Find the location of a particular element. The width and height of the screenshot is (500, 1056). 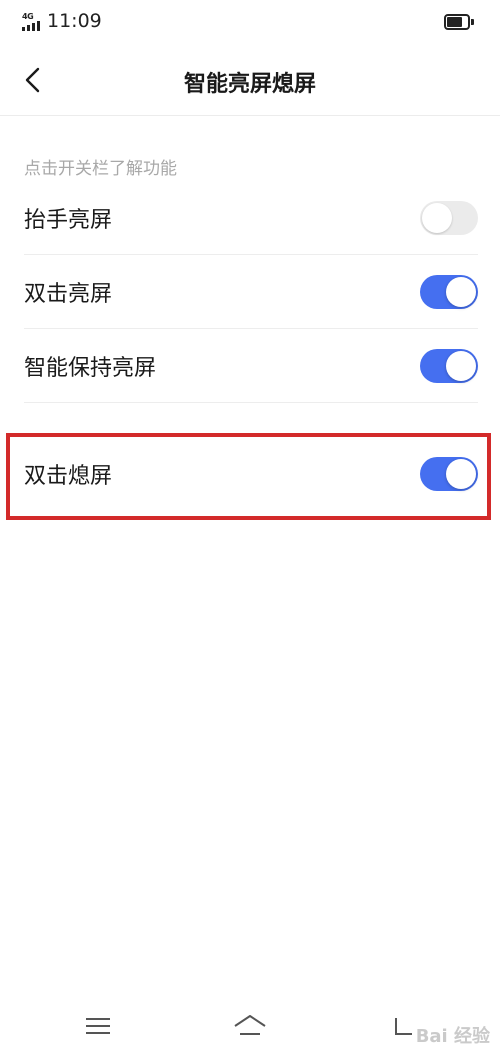

highlight-annotation is located at coordinates (248, 476).